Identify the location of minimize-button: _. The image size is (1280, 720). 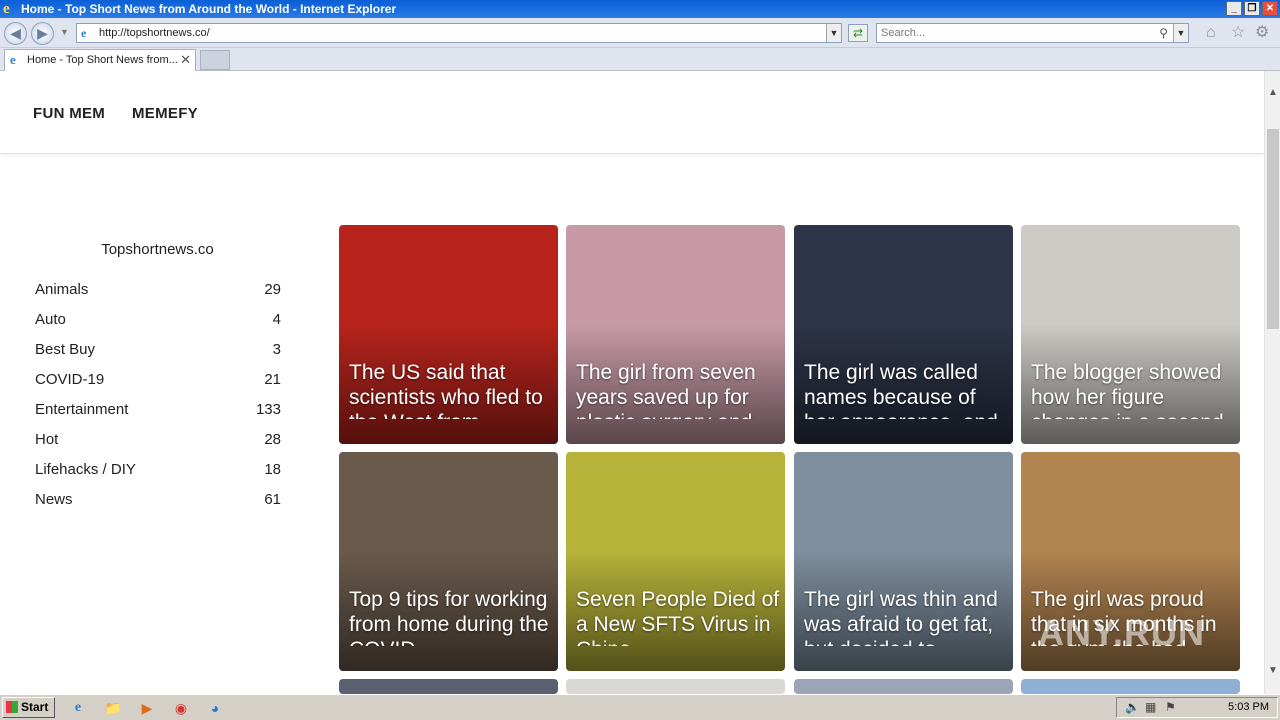
(1234, 8).